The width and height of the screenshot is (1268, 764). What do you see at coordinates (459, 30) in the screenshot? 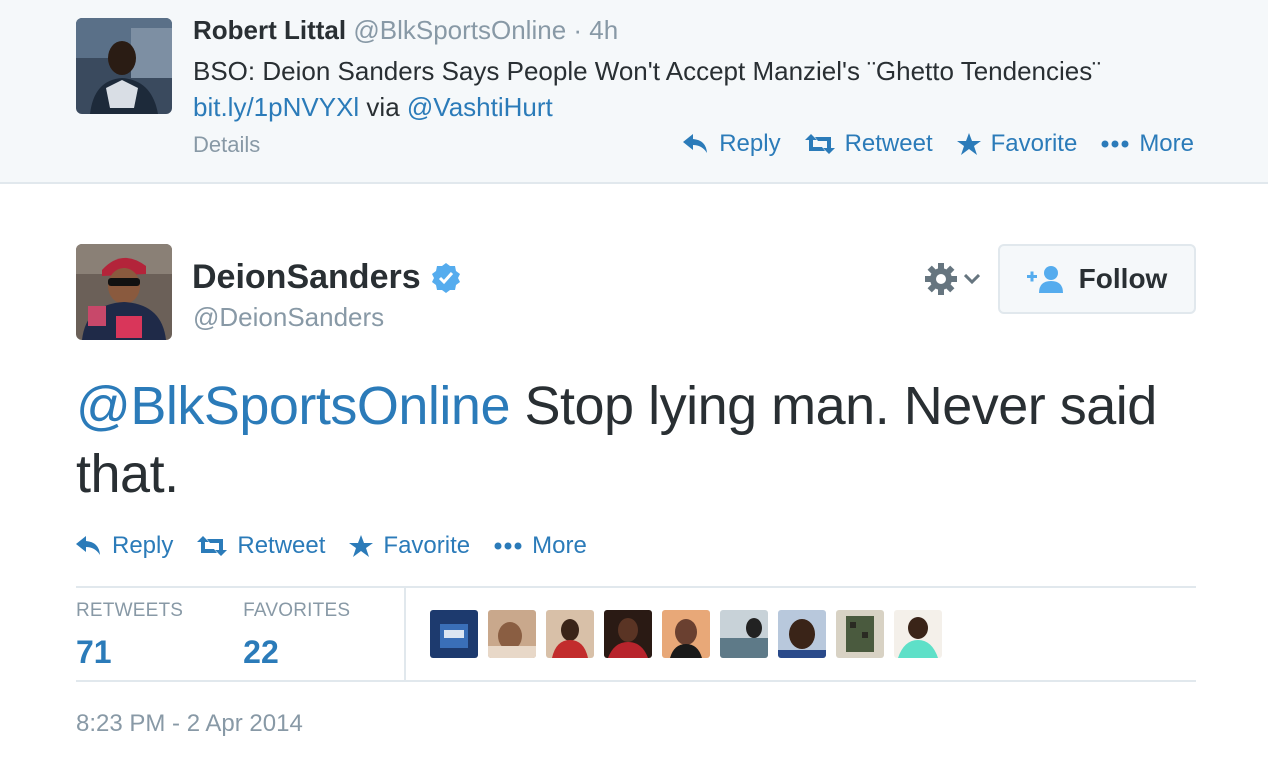
I see `parent-username: @BlkSportsOnline` at bounding box center [459, 30].